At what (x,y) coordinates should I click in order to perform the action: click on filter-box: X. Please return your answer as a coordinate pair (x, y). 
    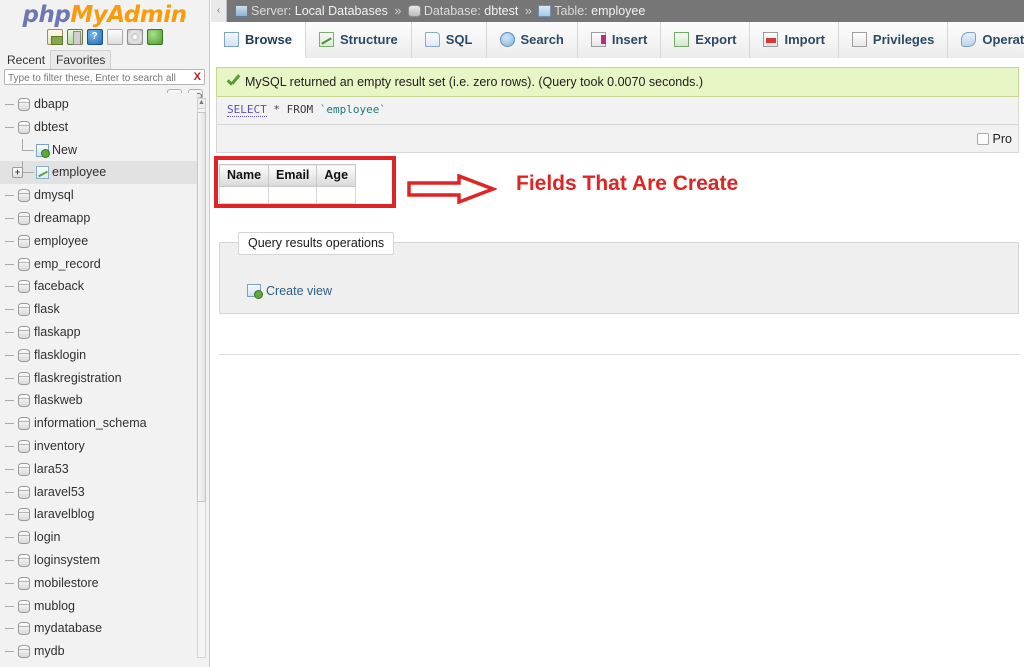
    Looking at the image, I should click on (104, 77).